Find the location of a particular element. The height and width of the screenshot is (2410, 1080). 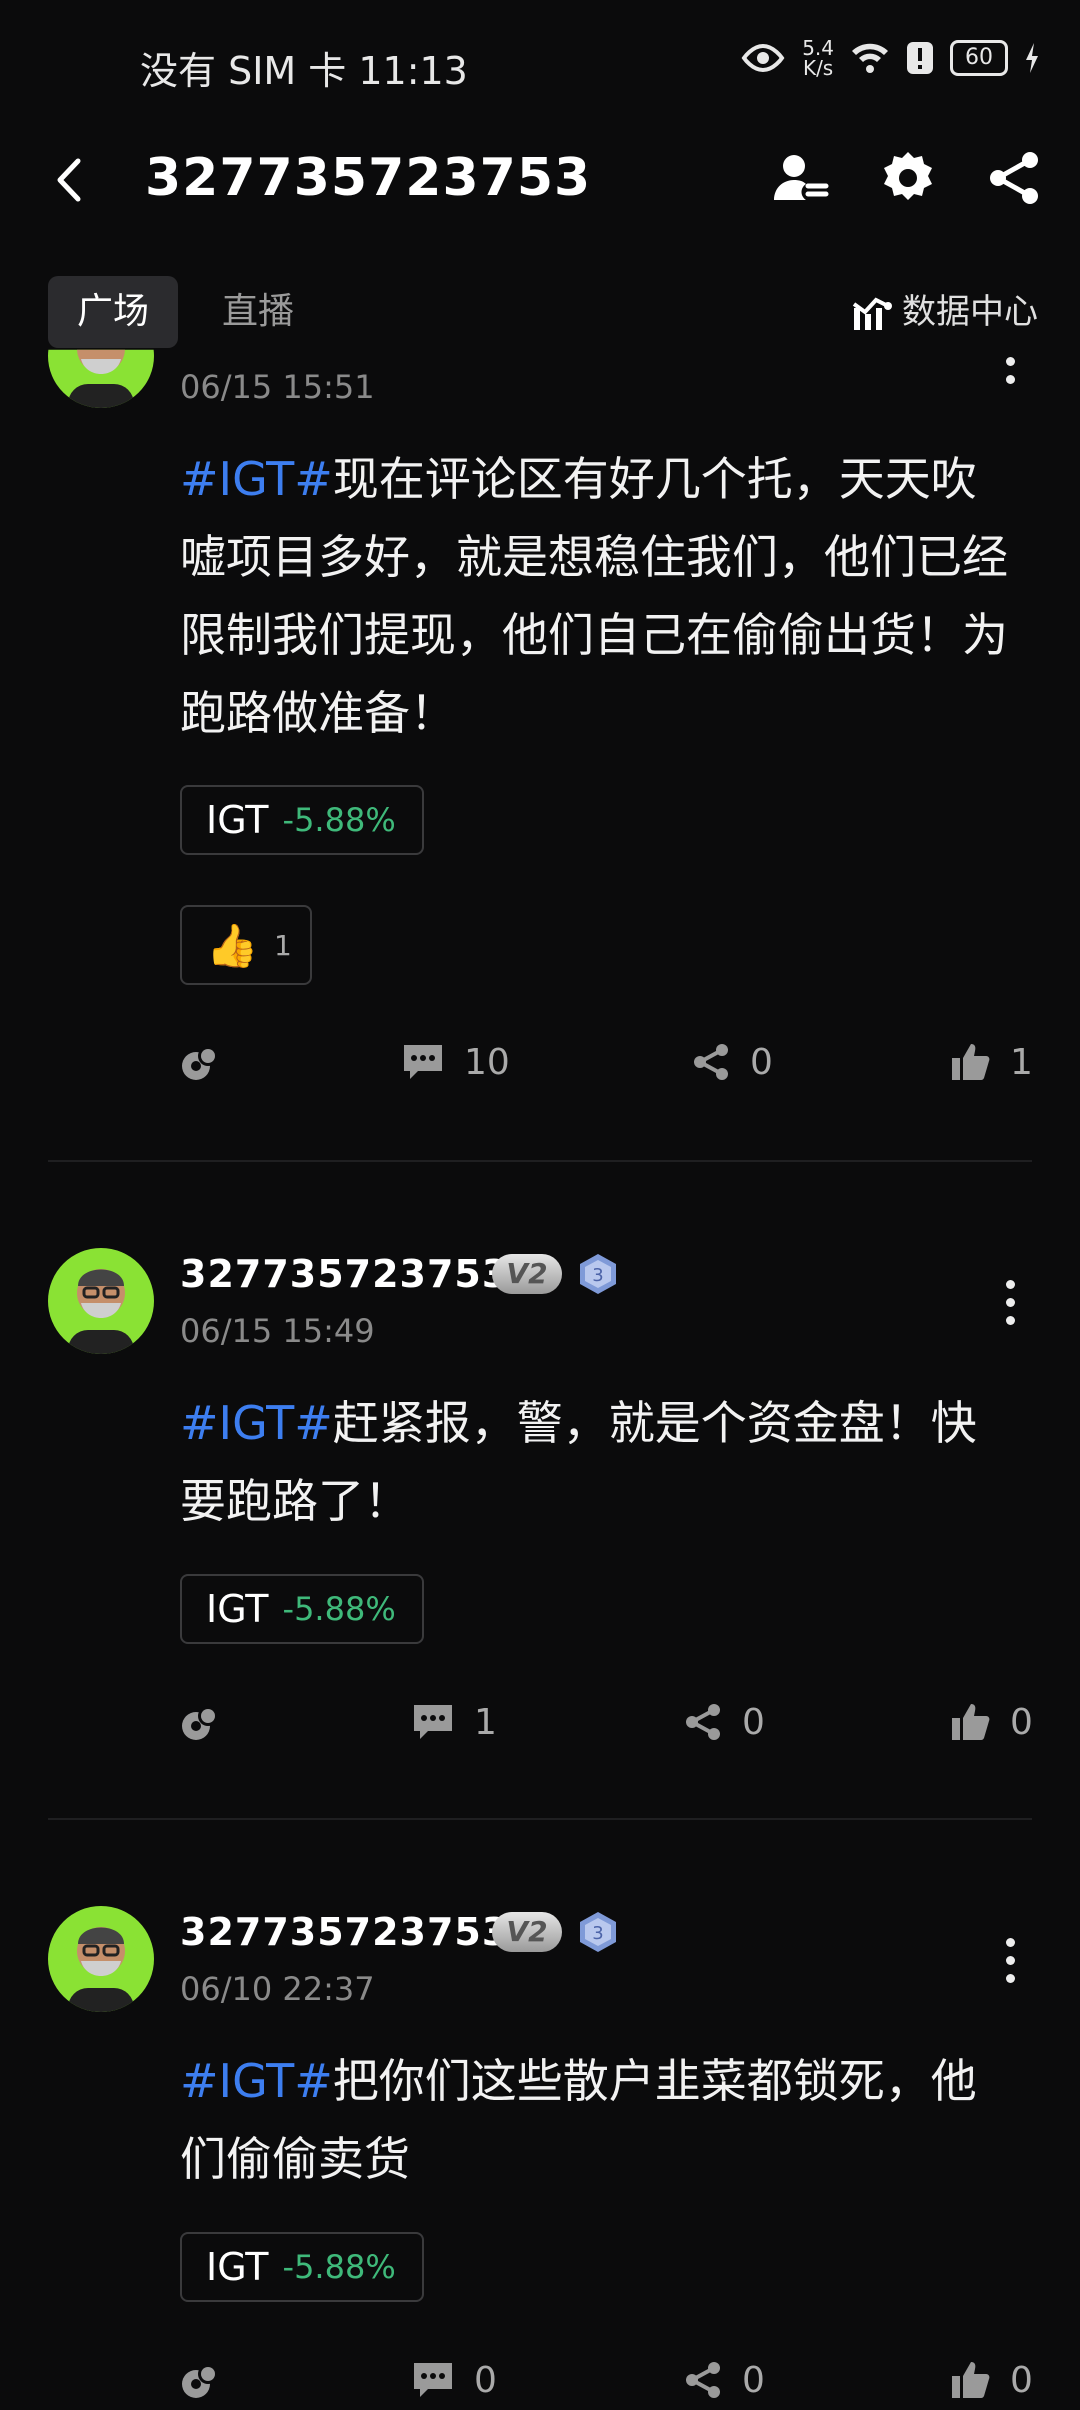

alert-icon is located at coordinates (920, 58).